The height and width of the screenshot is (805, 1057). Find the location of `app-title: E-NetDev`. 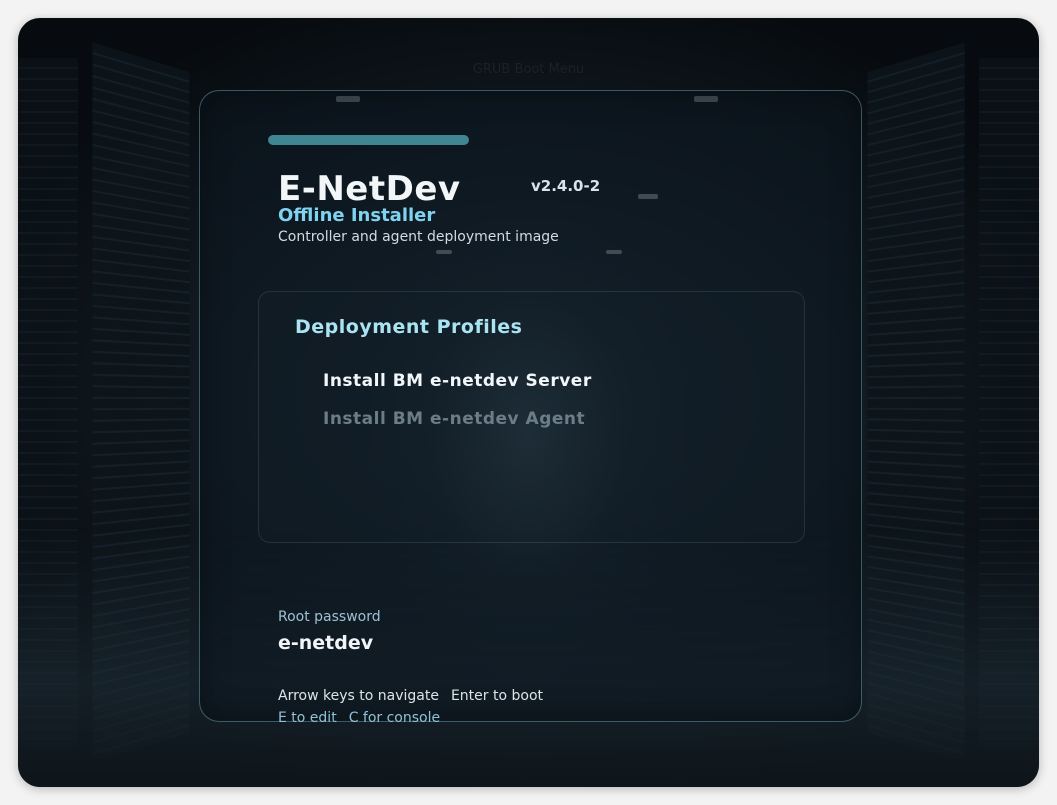

app-title: E-NetDev is located at coordinates (369, 189).